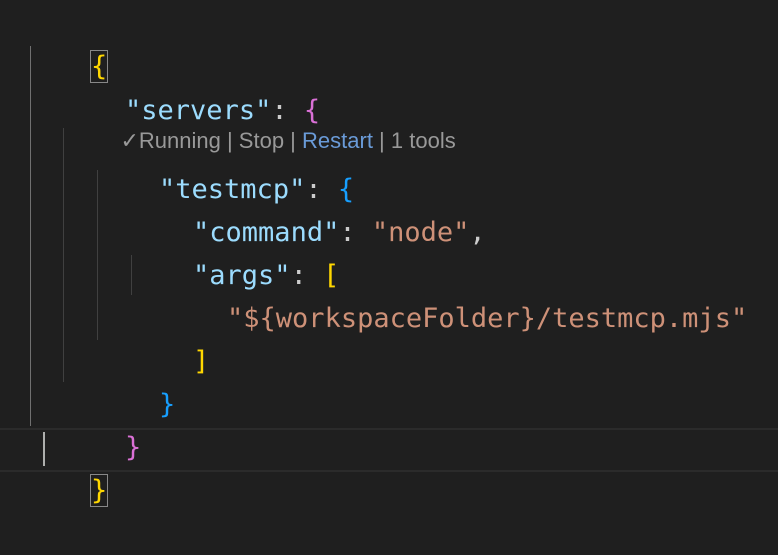 Image resolution: width=778 pixels, height=555 pixels. I want to click on code-line-3: "testmcp": {, so click(224, 165).